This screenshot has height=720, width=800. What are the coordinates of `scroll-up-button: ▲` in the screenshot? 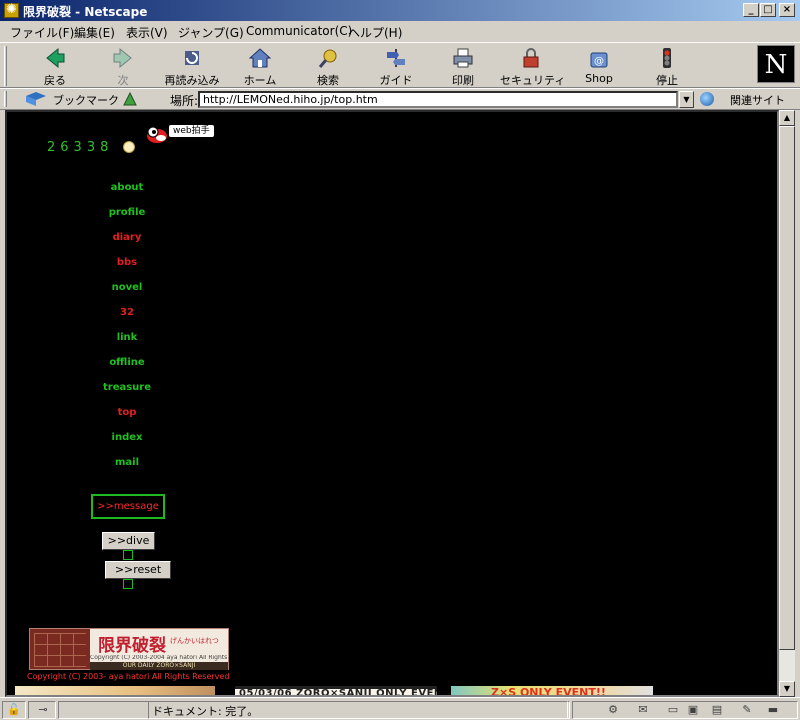 It's located at (787, 118).